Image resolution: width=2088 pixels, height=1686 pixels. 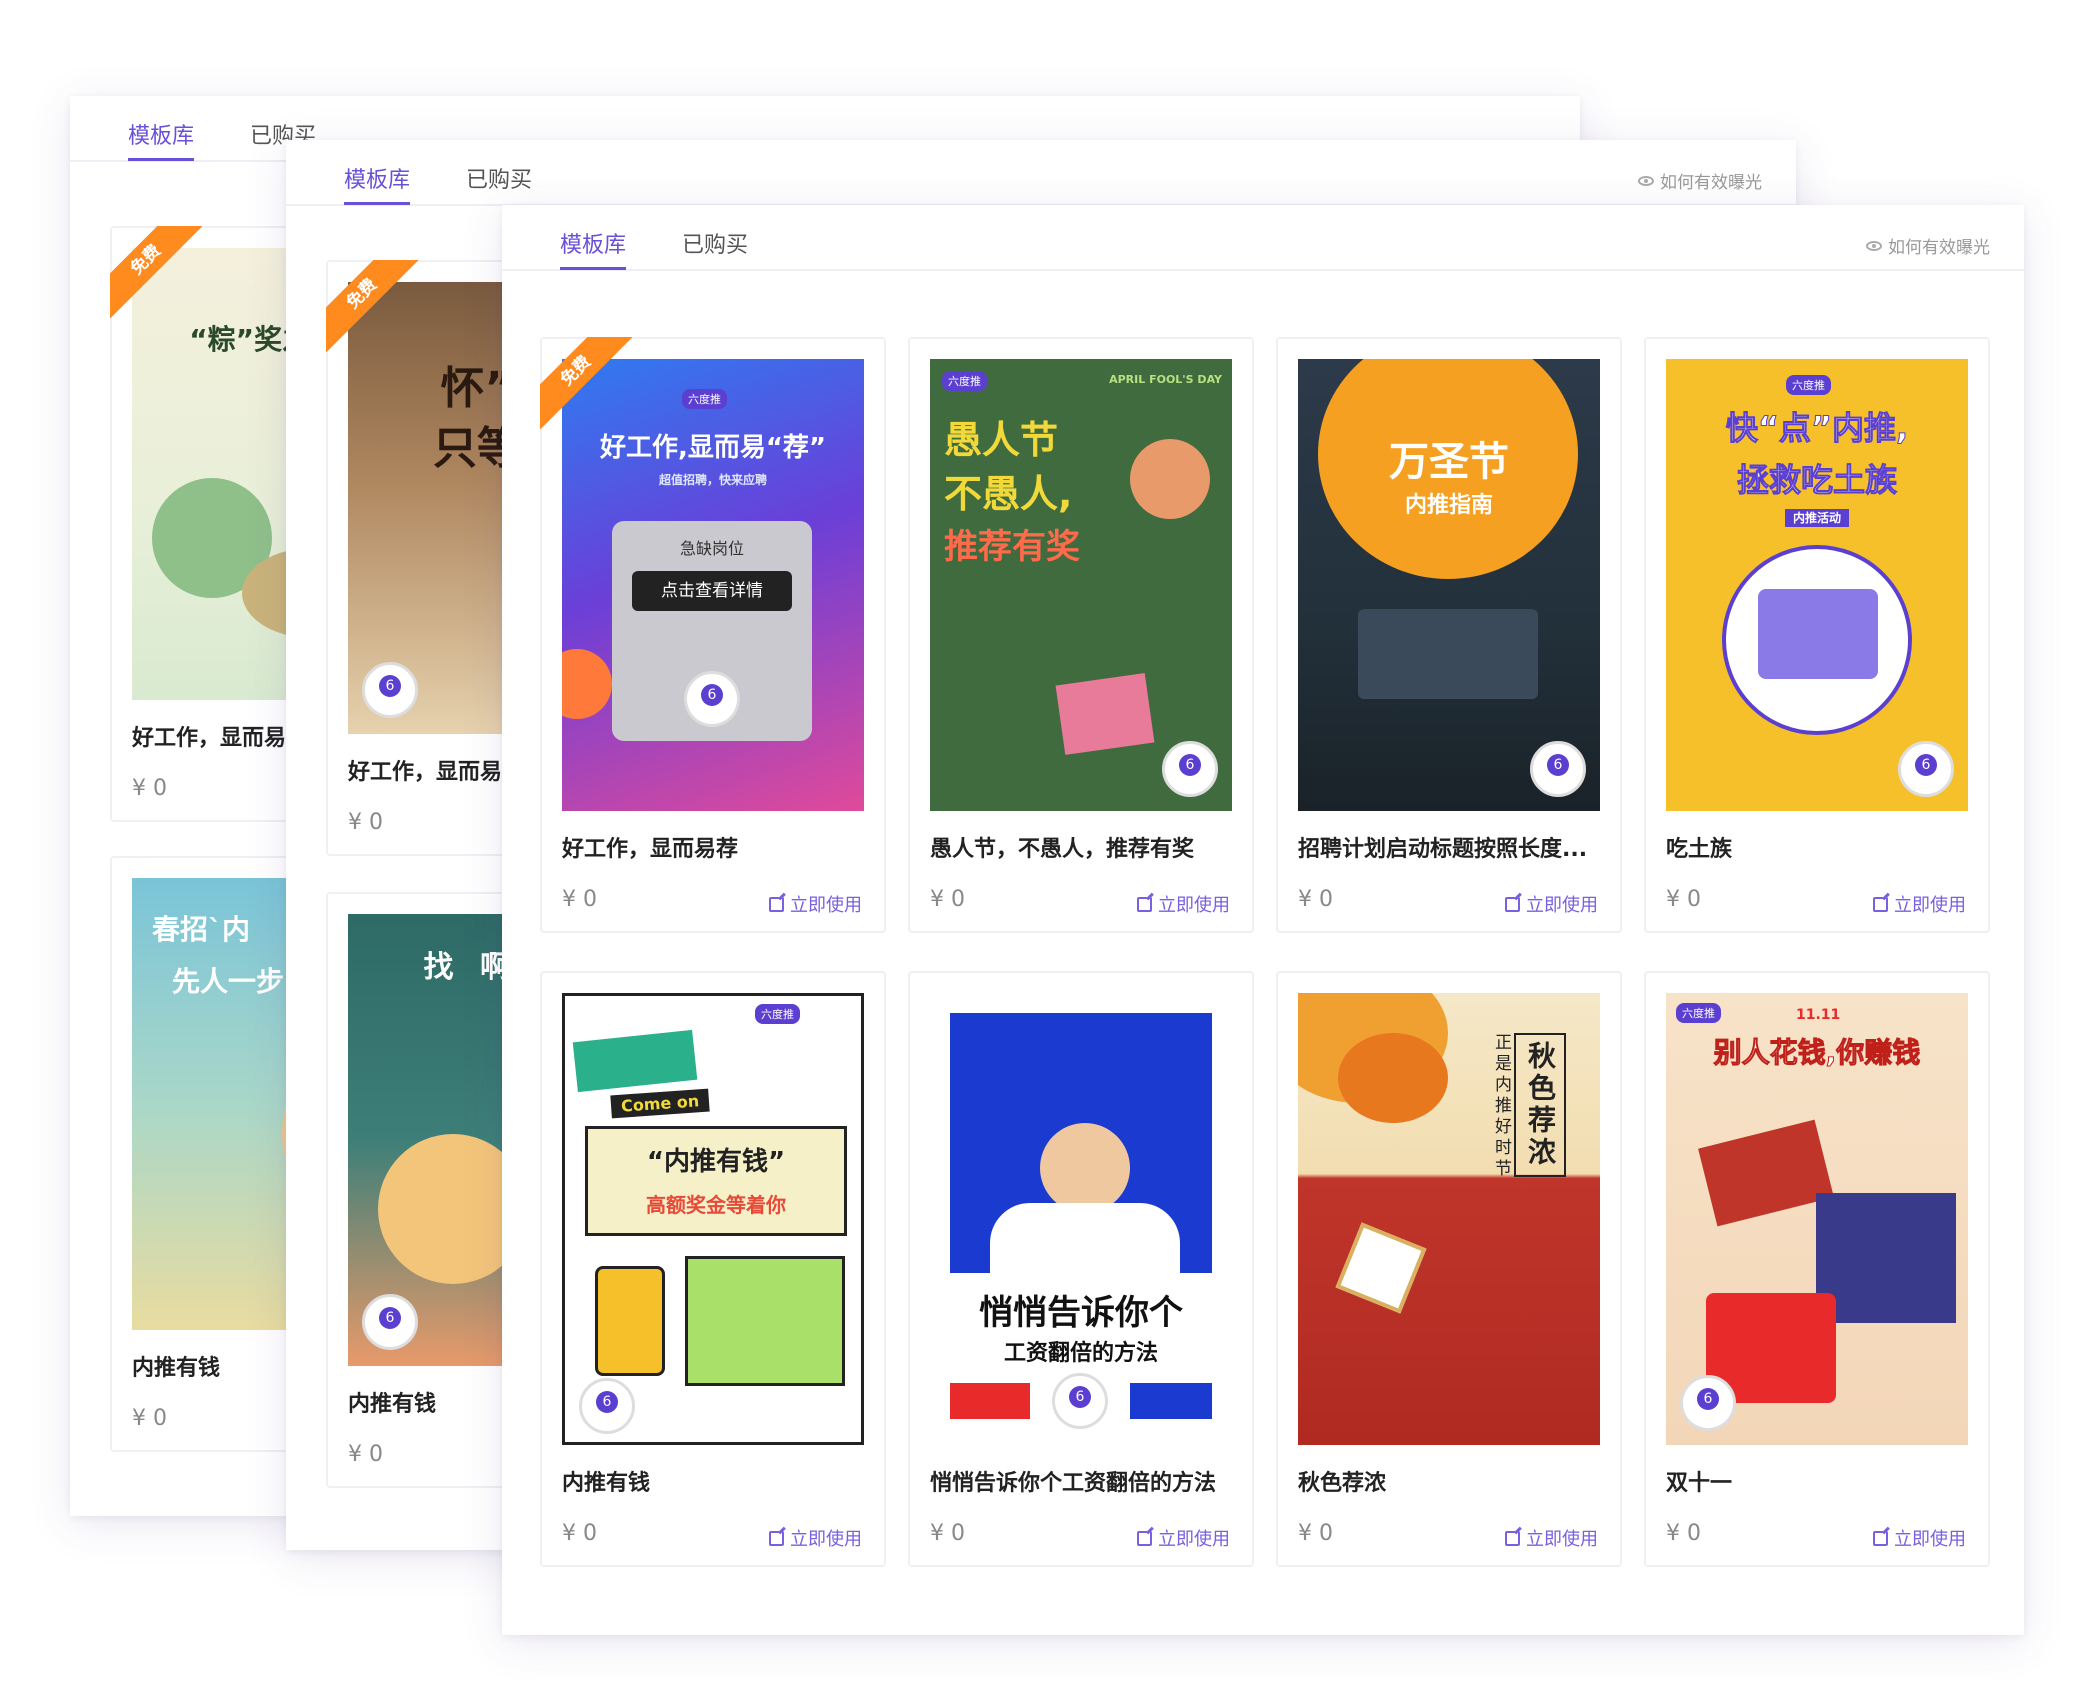 What do you see at coordinates (1342, 1483) in the screenshot?
I see `card-title: 秋色荐浓` at bounding box center [1342, 1483].